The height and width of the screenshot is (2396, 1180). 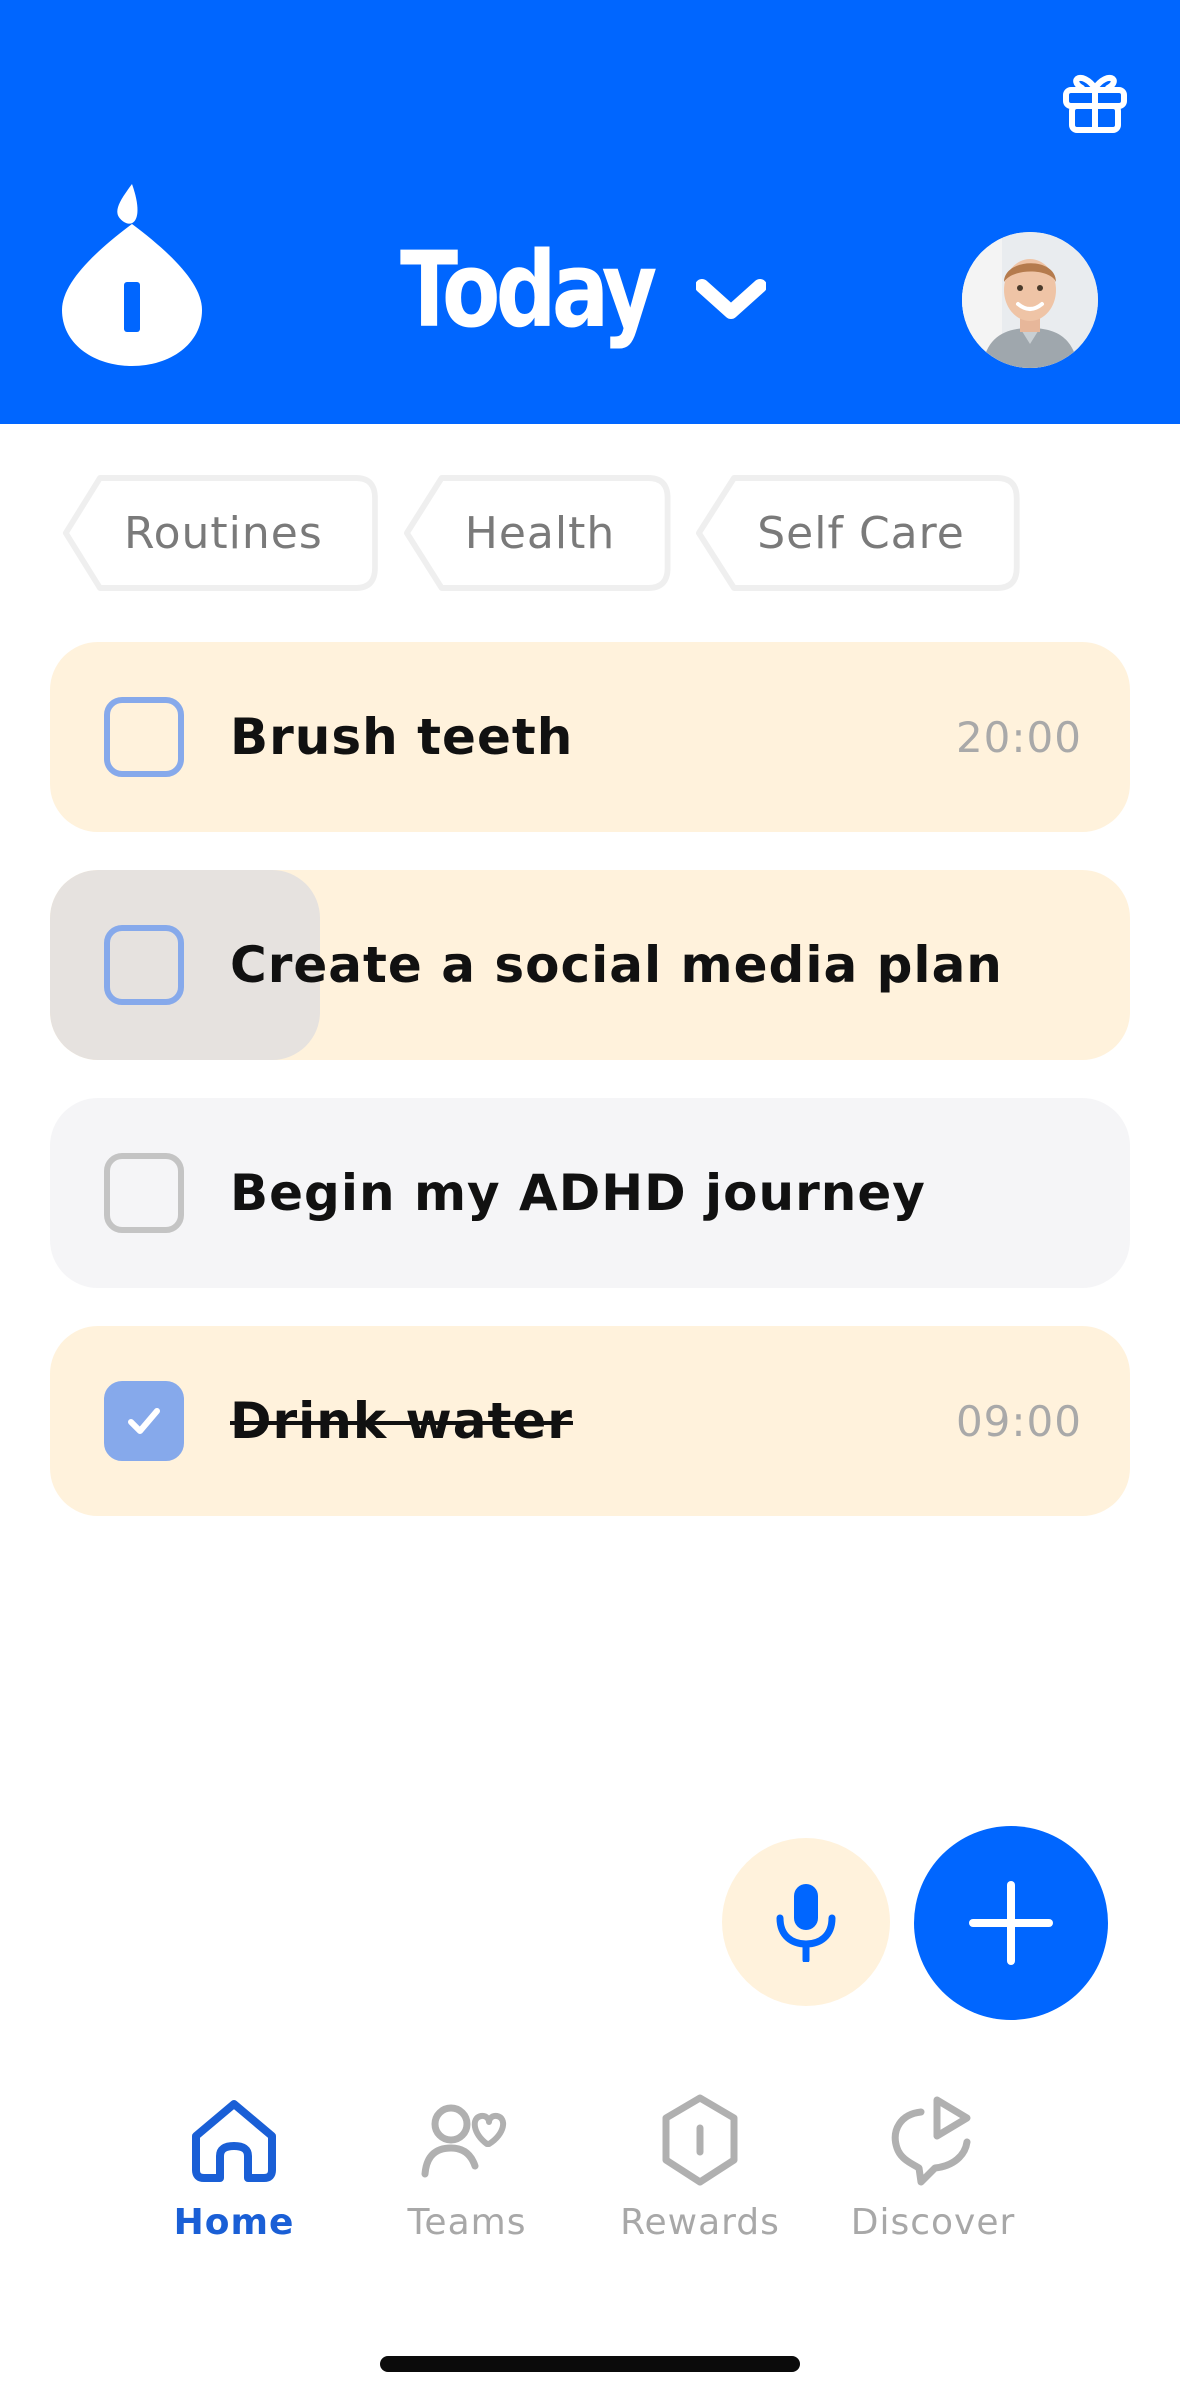 I want to click on plus-icon, so click(x=1011, y=1923).